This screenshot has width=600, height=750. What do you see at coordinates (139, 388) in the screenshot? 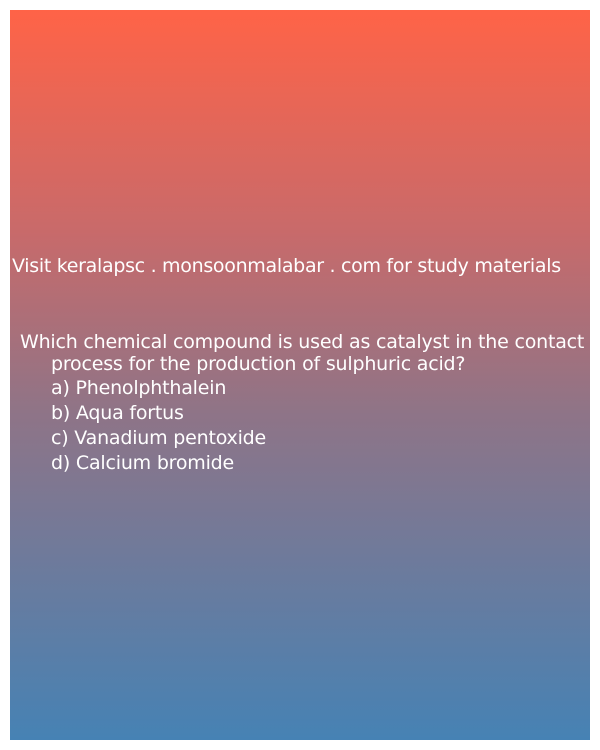
I see `option-a: a) Phenolphthalein` at bounding box center [139, 388].